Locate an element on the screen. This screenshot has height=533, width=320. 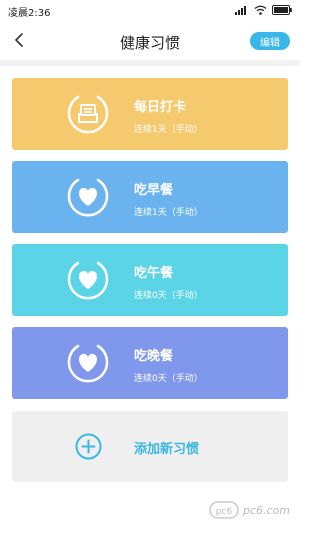
habit-card-dinner: 吃晚餐 连续0天（手动） is located at coordinates (150, 363).